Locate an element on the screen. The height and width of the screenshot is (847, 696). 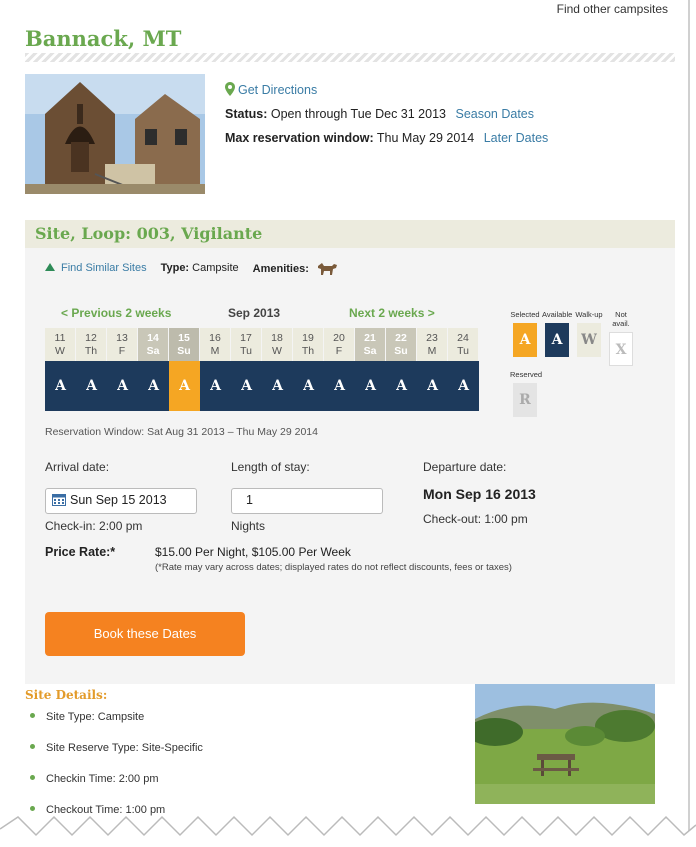
legend-not-avail-label: Not avail. is located at coordinates (621, 319).